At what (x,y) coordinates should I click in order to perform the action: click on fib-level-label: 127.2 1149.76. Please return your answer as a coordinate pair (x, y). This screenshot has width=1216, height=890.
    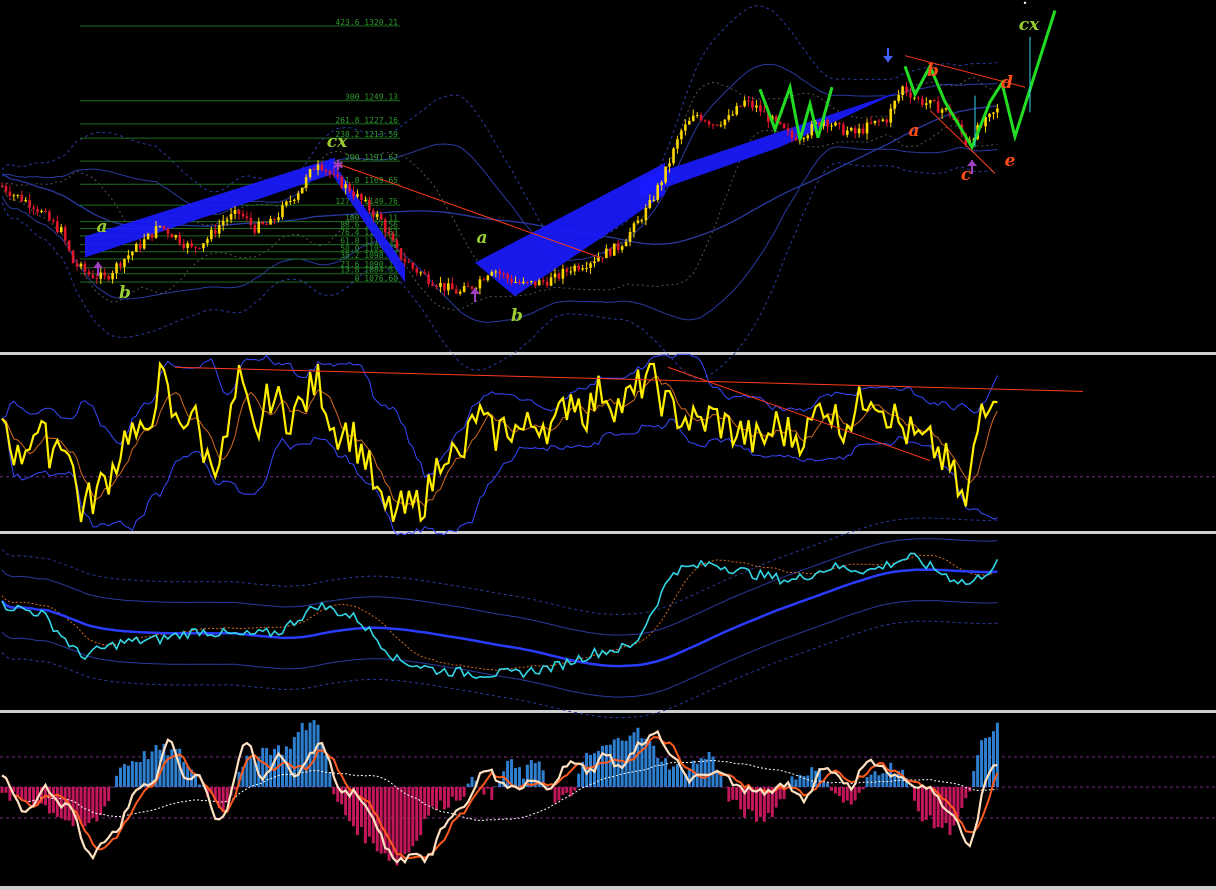
    Looking at the image, I should click on (366, 201).